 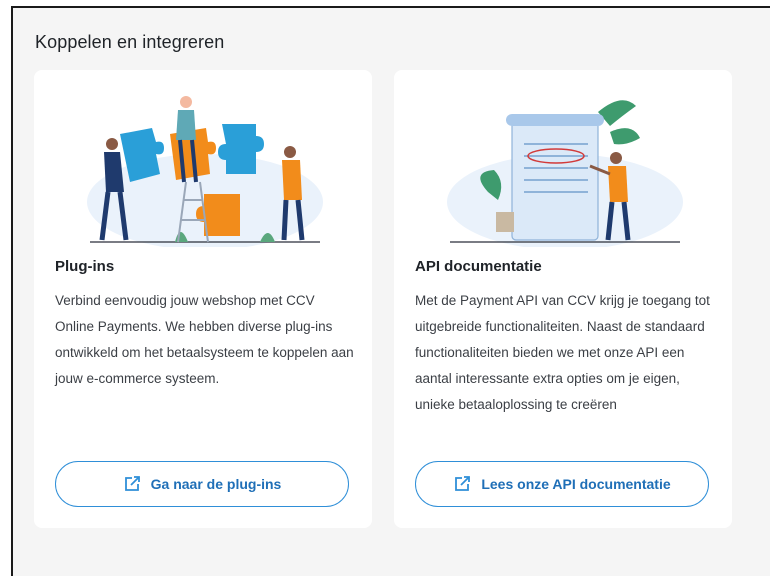 I want to click on api-document-illustration, so click(x=565, y=173).